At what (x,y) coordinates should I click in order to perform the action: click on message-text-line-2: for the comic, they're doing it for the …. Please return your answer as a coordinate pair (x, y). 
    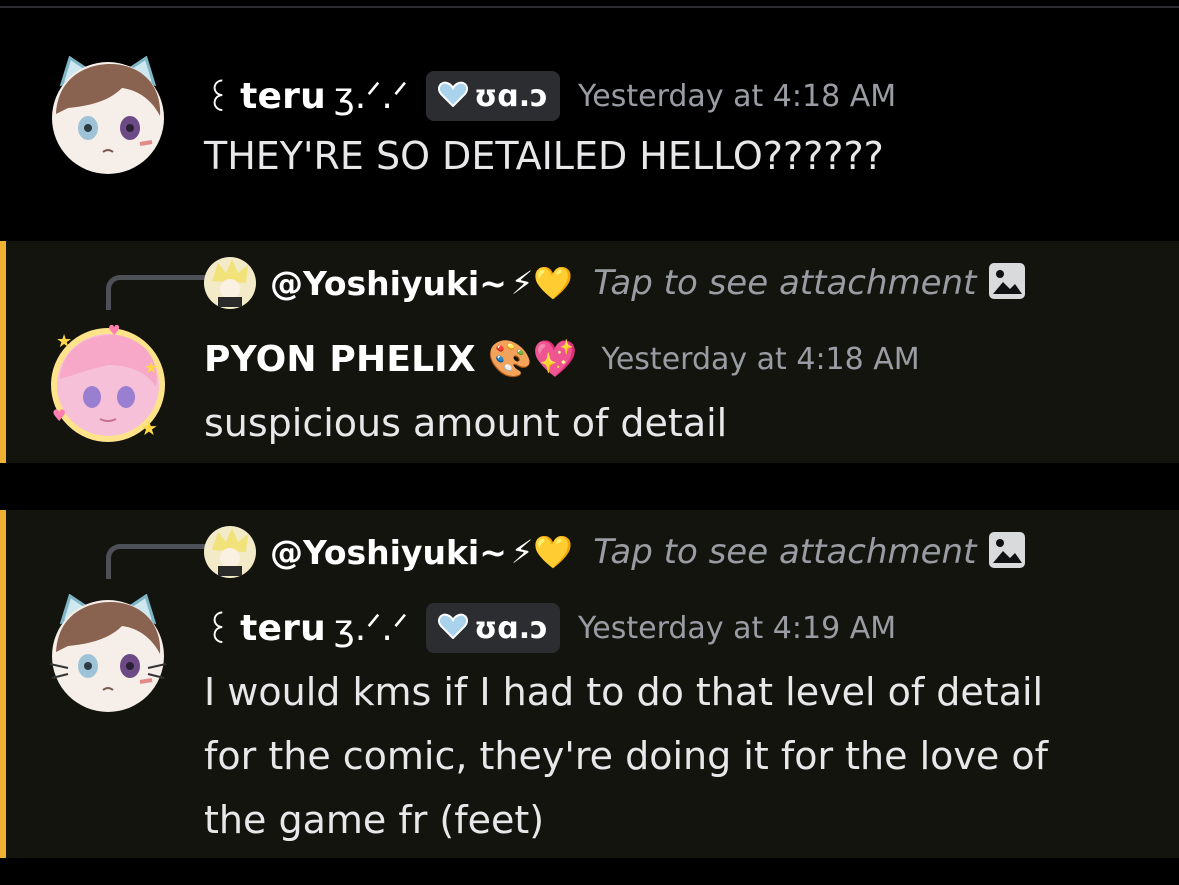
    Looking at the image, I should click on (626, 756).